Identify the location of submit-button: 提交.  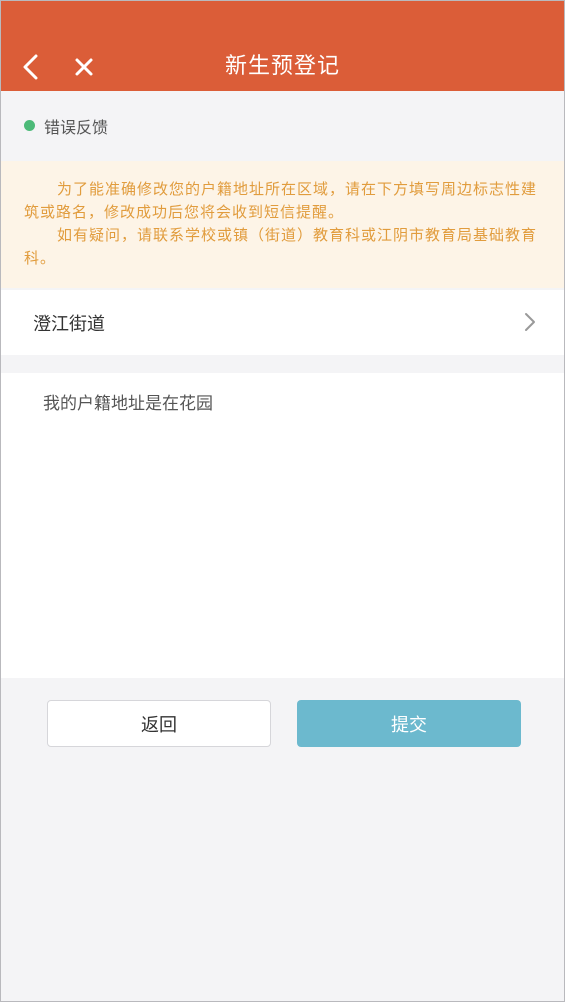
(409, 723).